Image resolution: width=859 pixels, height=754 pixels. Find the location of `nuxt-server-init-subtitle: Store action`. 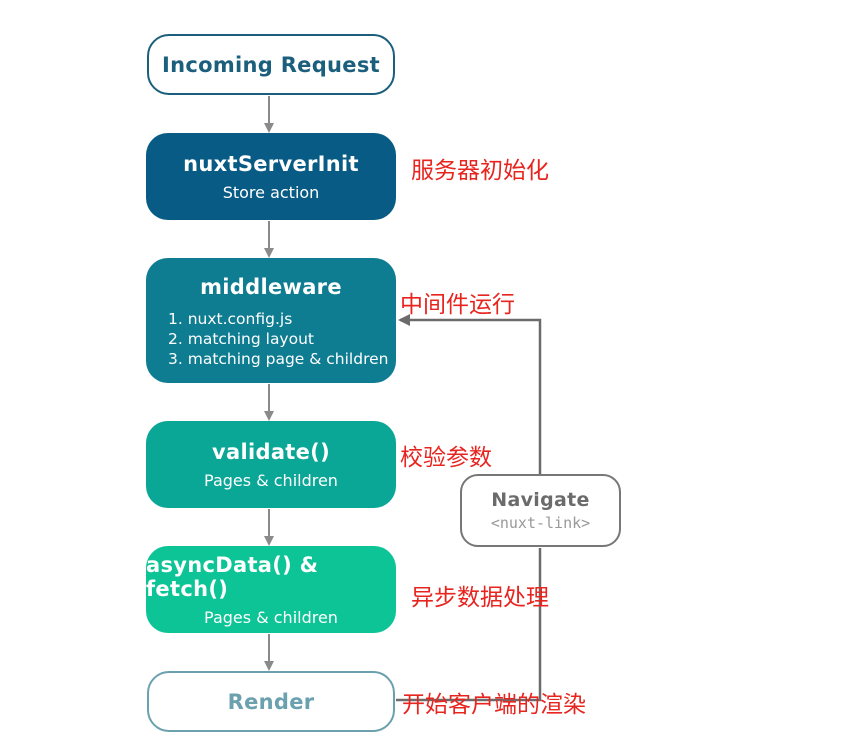

nuxt-server-init-subtitle: Store action is located at coordinates (271, 192).